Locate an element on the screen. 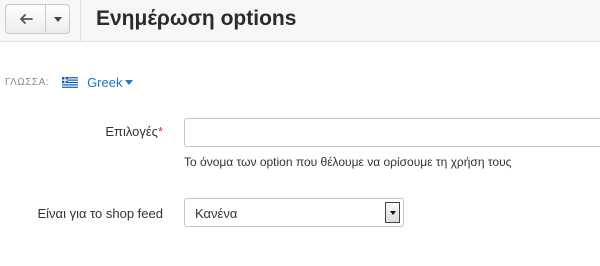  back-button is located at coordinates (26, 19).